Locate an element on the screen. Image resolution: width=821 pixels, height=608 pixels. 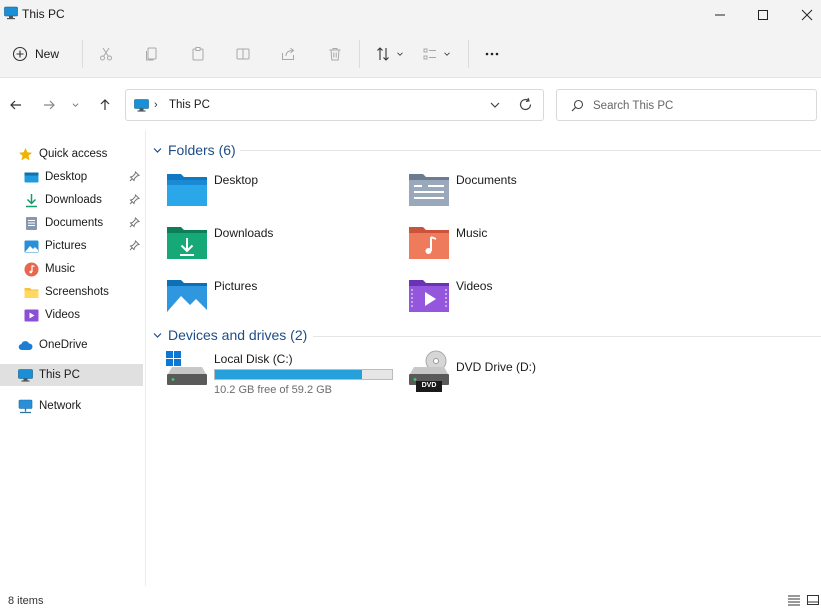
rename-button is located at coordinates (243, 54).